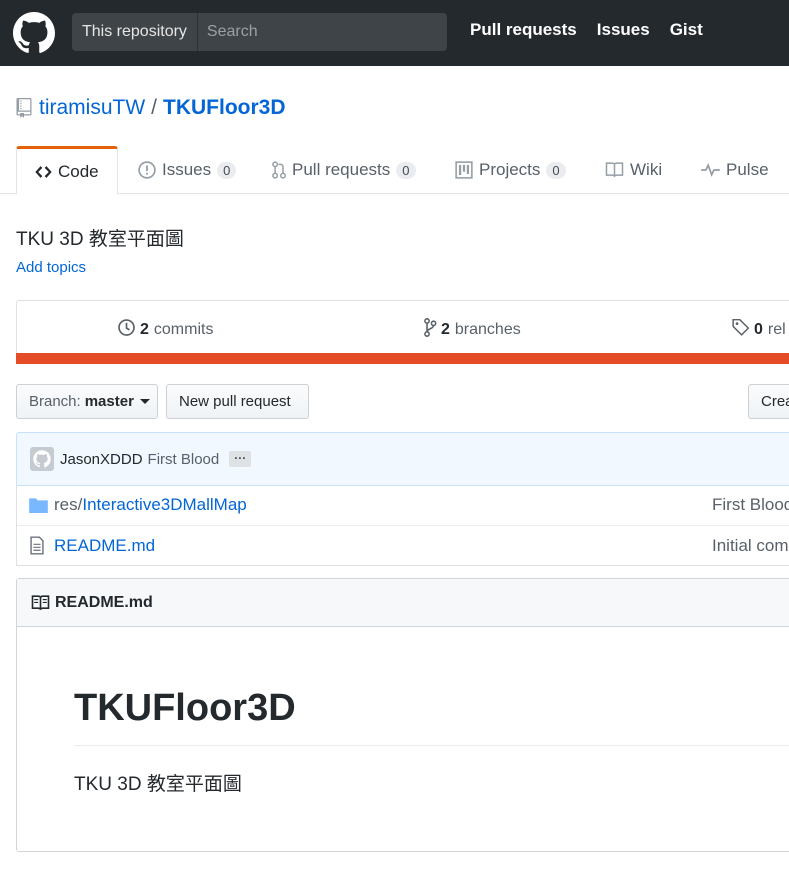  I want to click on branches-count: 2, so click(445, 329).